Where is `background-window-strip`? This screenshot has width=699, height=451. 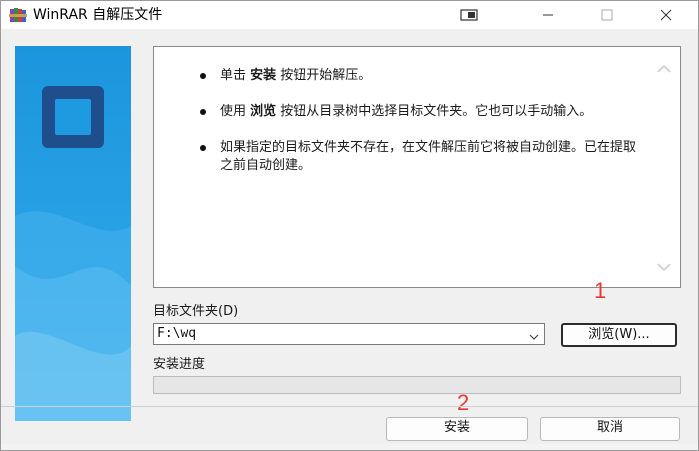 background-window-strip is located at coordinates (349, 447).